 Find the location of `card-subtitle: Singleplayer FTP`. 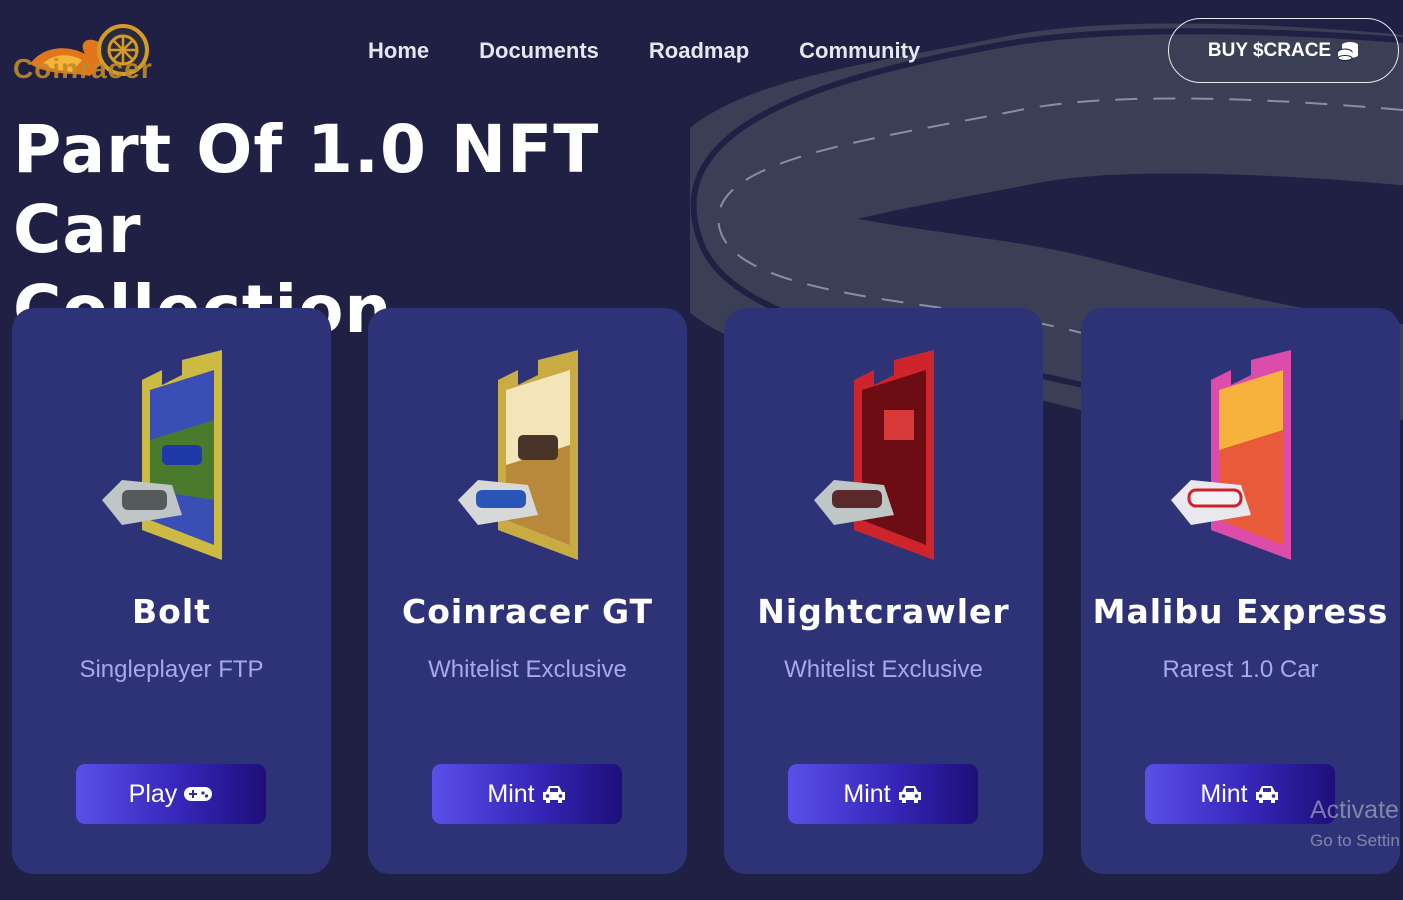

card-subtitle: Singleplayer FTP is located at coordinates (171, 669).